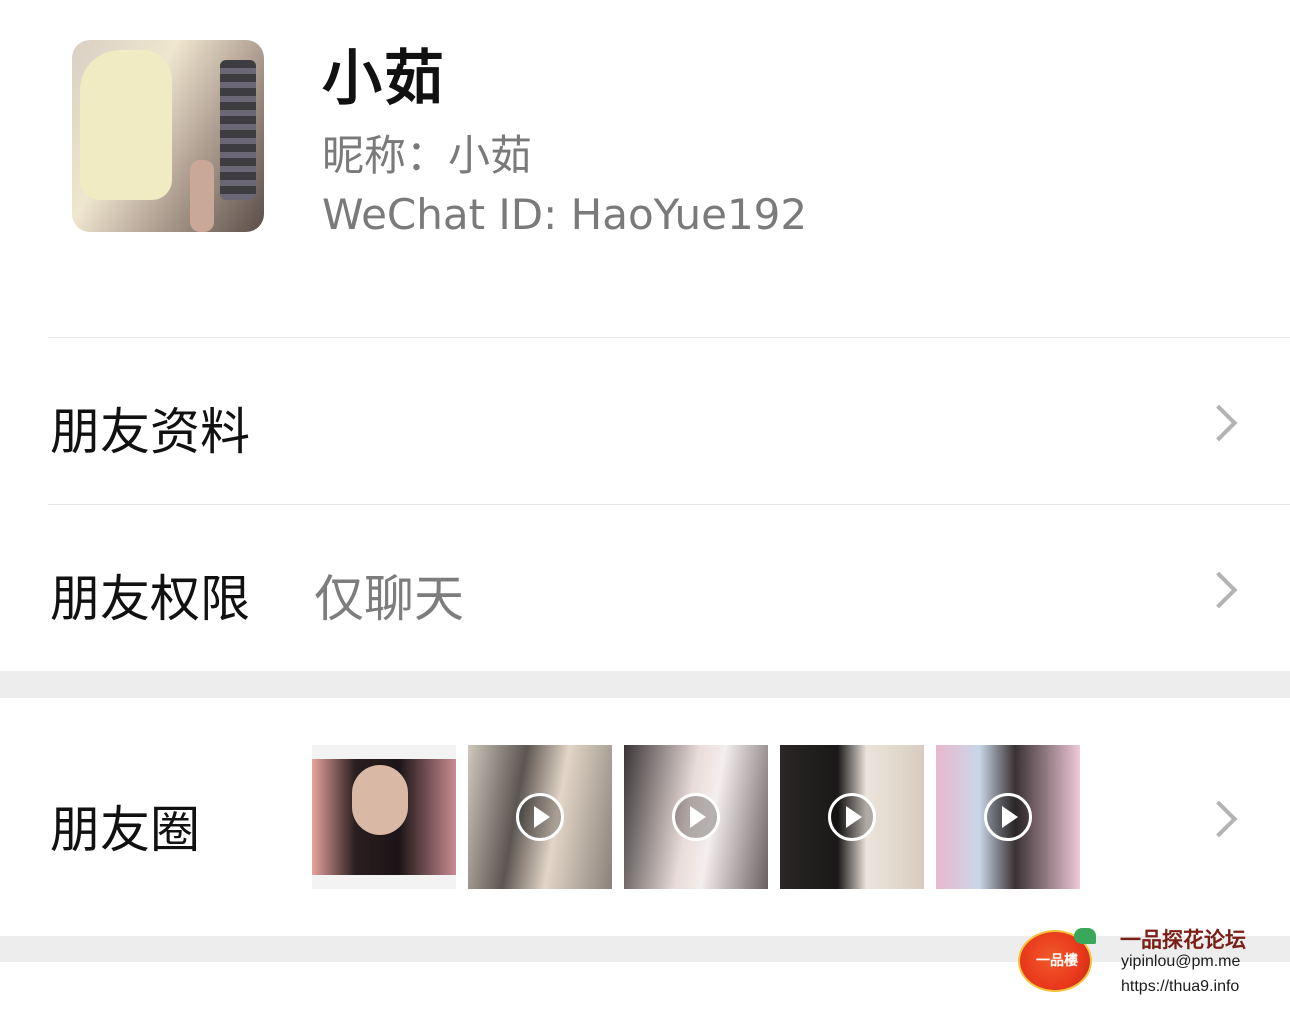 This screenshot has width=1290, height=1014. What do you see at coordinates (565, 214) in the screenshot?
I see `wechat-id: WeChat ID: HaoYue192` at bounding box center [565, 214].